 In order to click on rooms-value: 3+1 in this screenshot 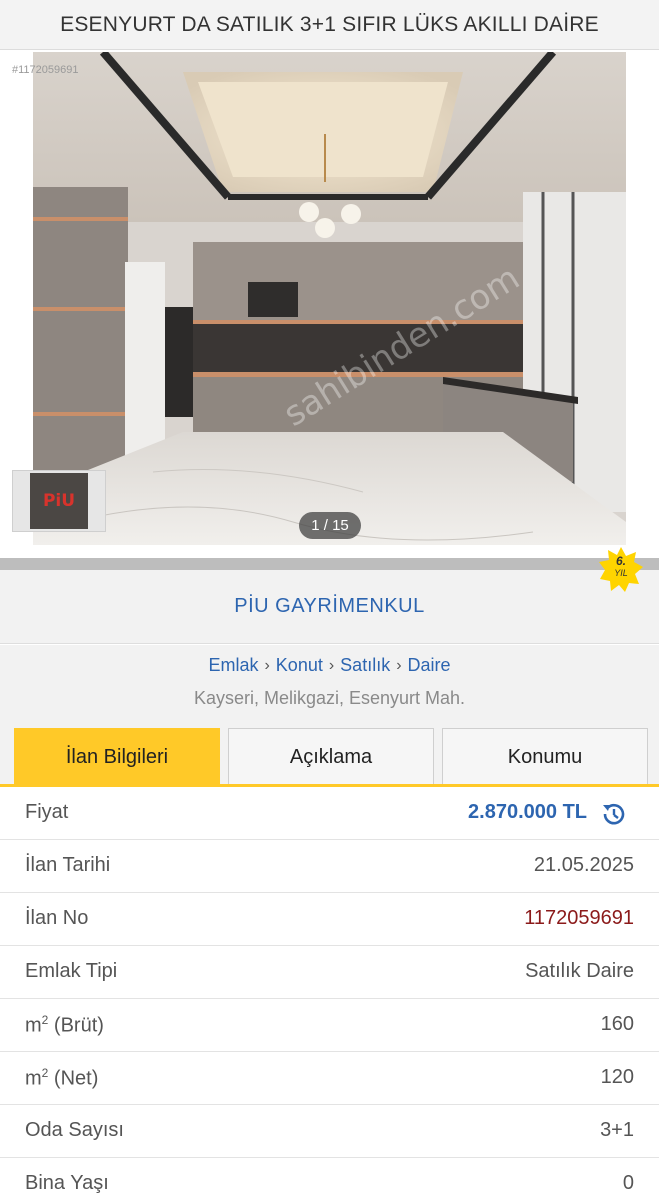, I will do `click(617, 1130)`.